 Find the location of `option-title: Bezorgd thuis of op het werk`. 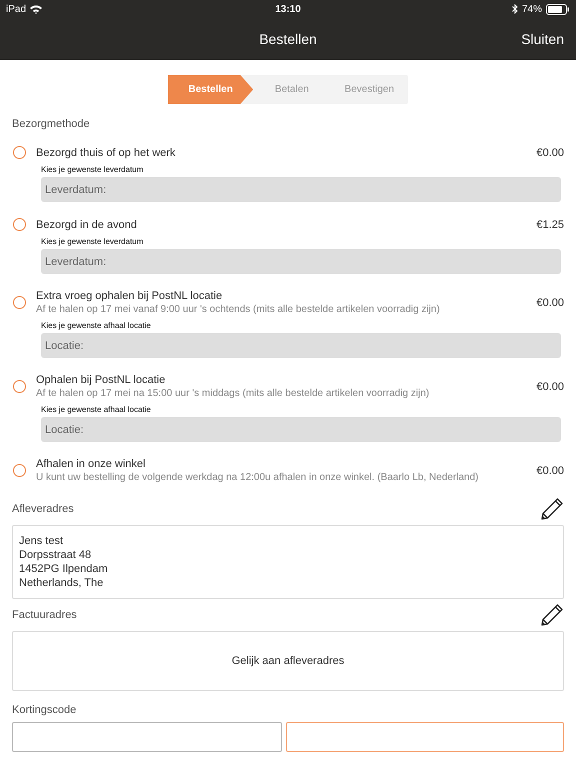

option-title: Bezorgd thuis of op het werk is located at coordinates (106, 152).